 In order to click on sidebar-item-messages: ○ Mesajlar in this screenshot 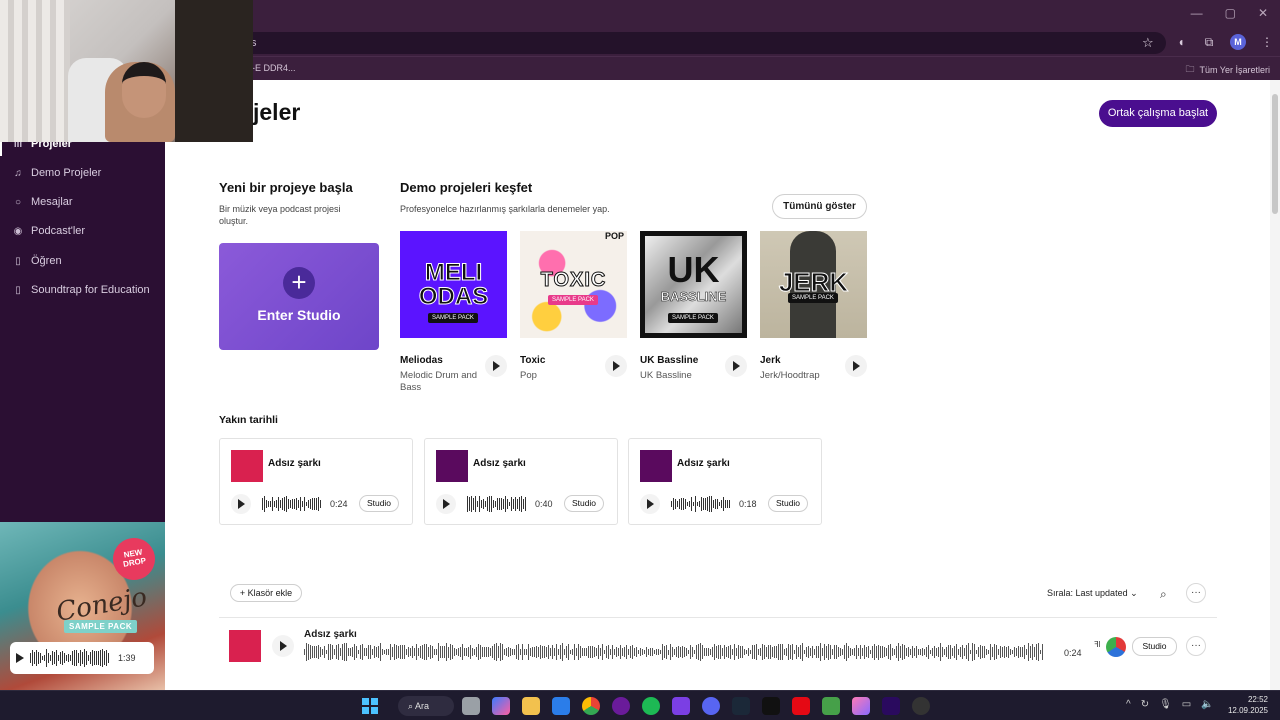, I will do `click(82, 202)`.